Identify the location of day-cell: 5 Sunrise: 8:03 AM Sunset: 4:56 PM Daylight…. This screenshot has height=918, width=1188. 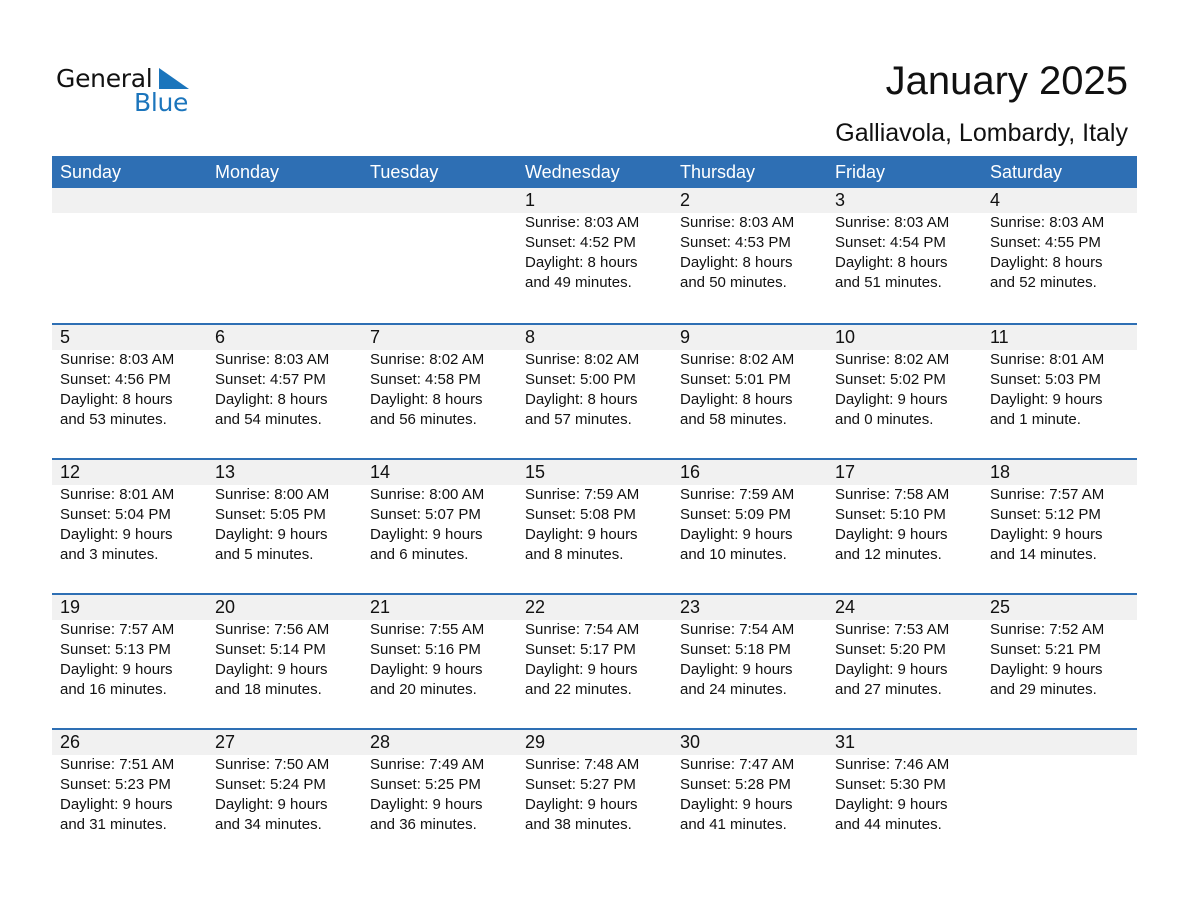
(129, 391).